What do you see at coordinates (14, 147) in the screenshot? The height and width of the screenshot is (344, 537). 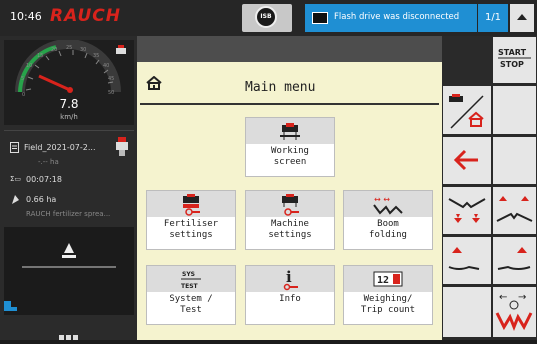 I see `document-icon` at bounding box center [14, 147].